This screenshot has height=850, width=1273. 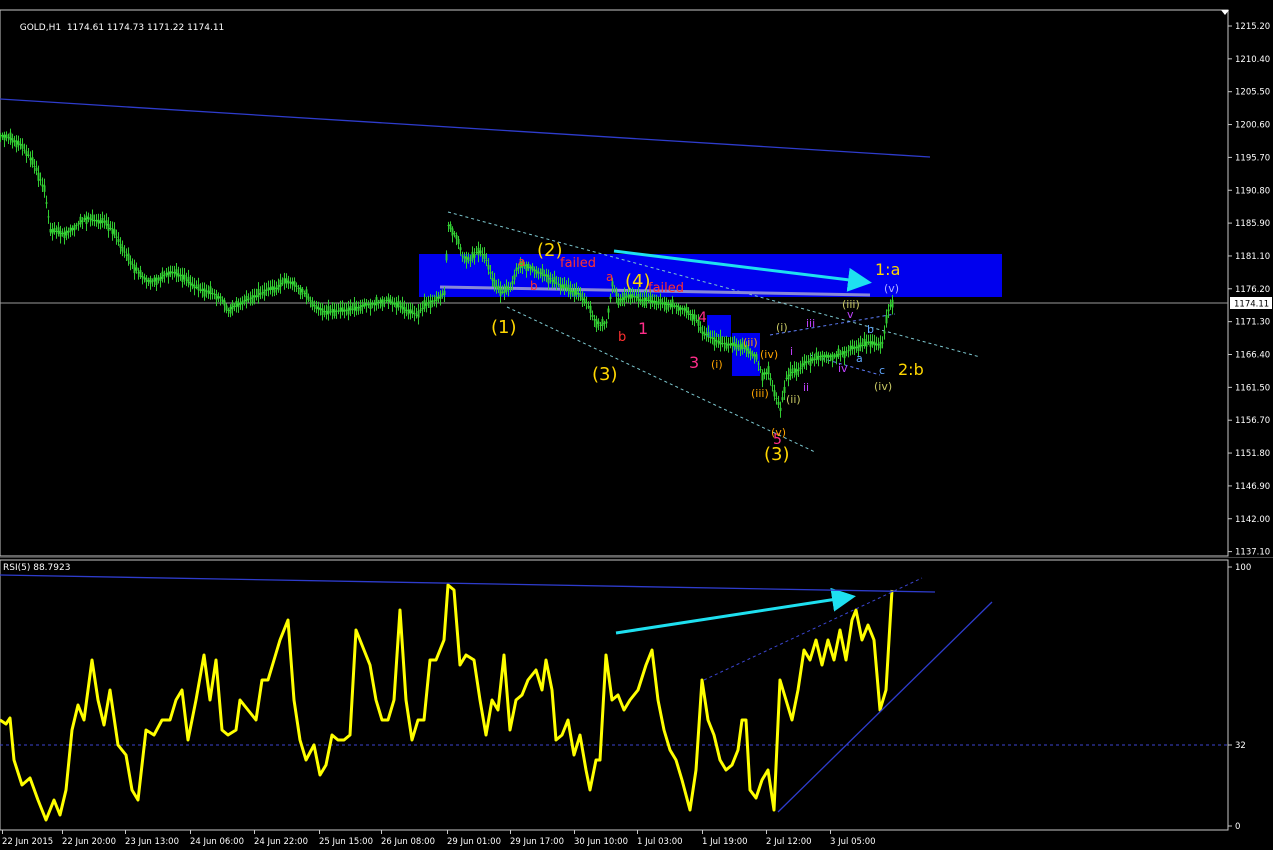 I want to click on rsi-axis-label: 32, so click(x=1240, y=746).